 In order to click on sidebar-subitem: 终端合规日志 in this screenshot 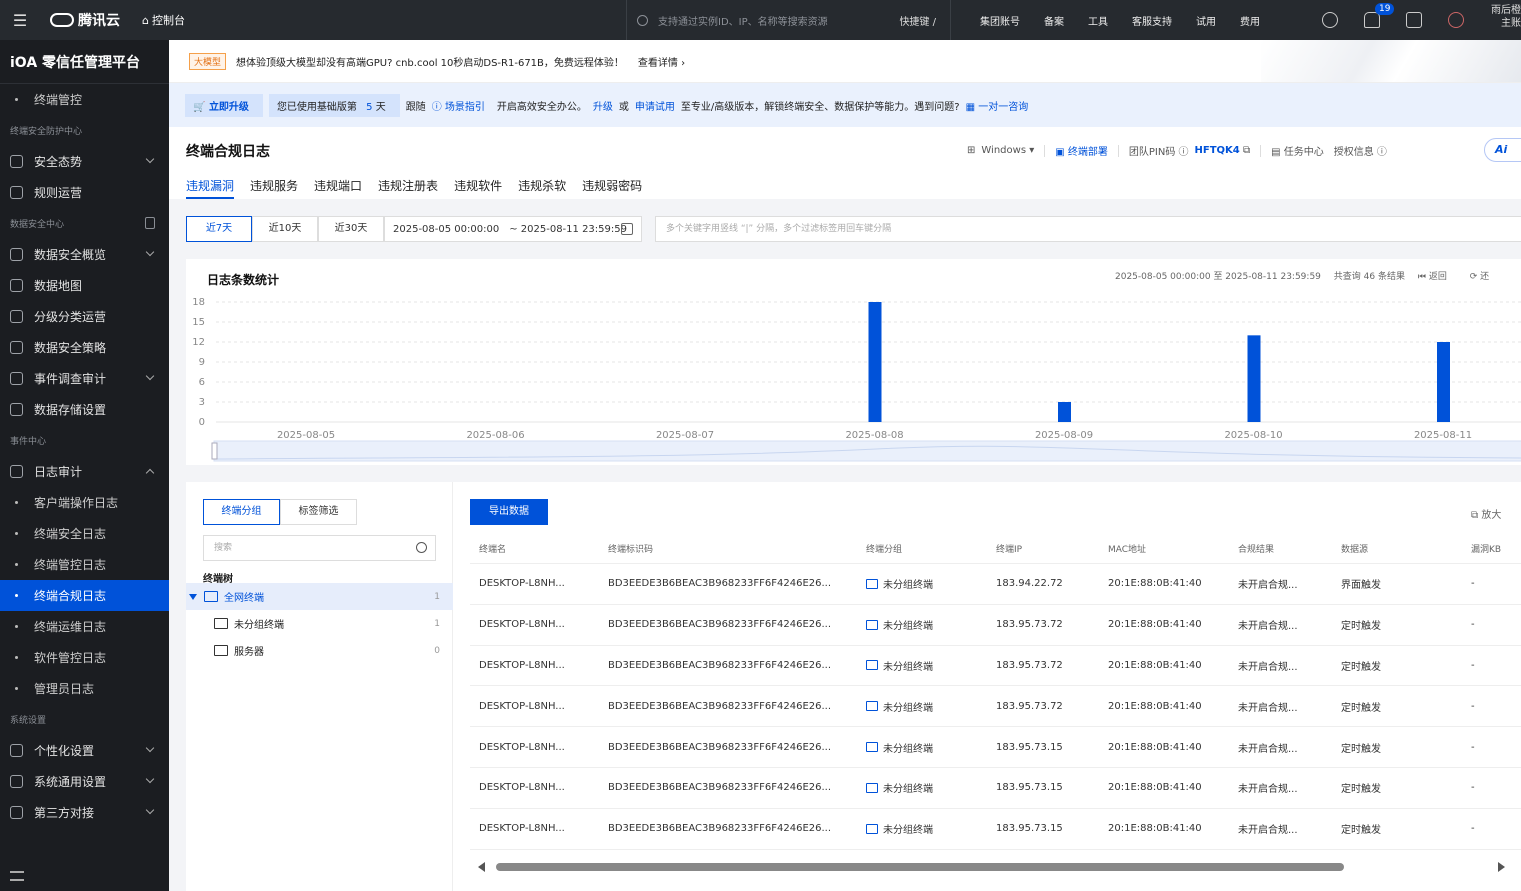, I will do `click(84, 595)`.